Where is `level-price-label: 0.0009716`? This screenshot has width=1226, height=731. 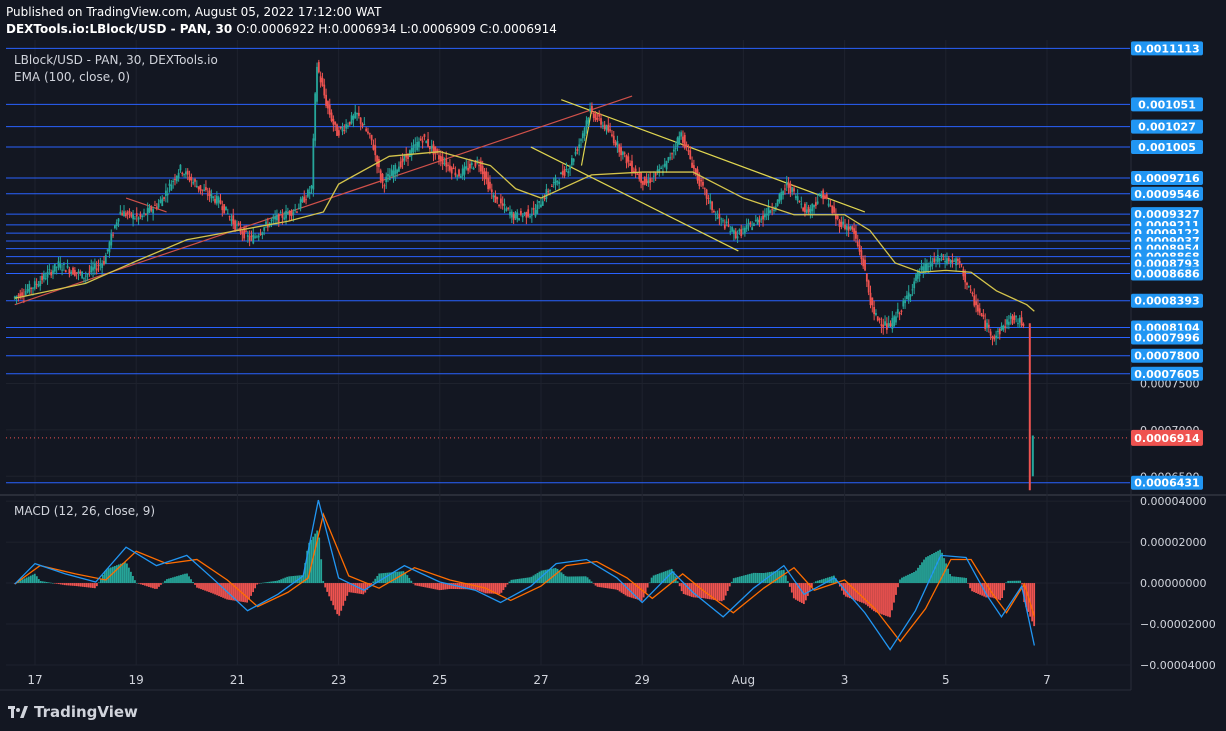
level-price-label: 0.0009716 is located at coordinates (1167, 178).